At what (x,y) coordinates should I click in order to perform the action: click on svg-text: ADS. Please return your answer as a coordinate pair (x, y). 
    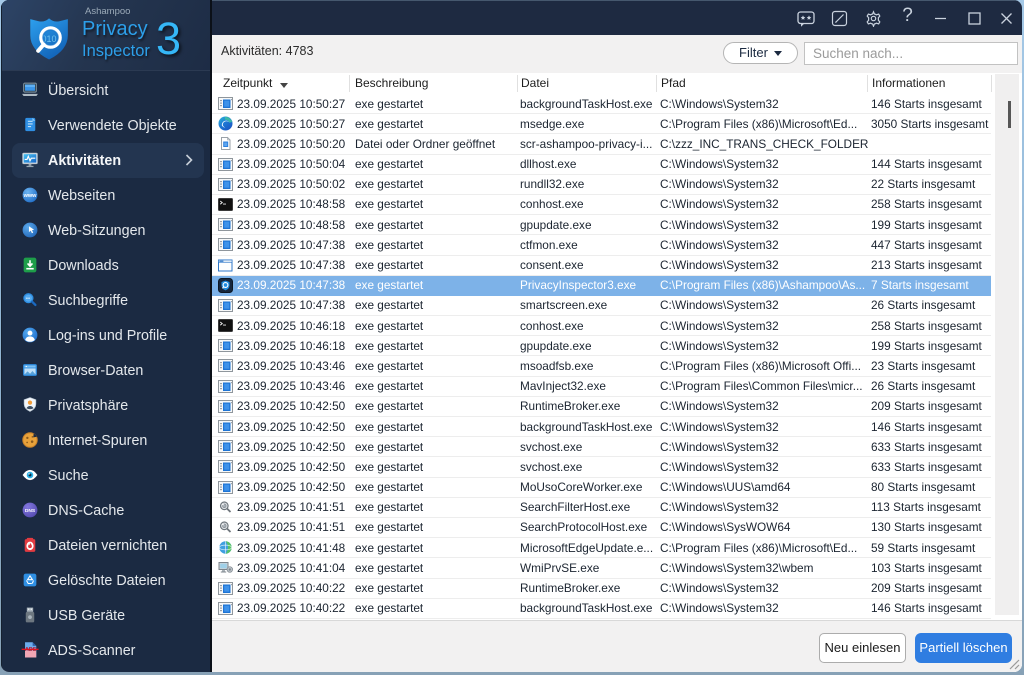
    Looking at the image, I should click on (31, 650).